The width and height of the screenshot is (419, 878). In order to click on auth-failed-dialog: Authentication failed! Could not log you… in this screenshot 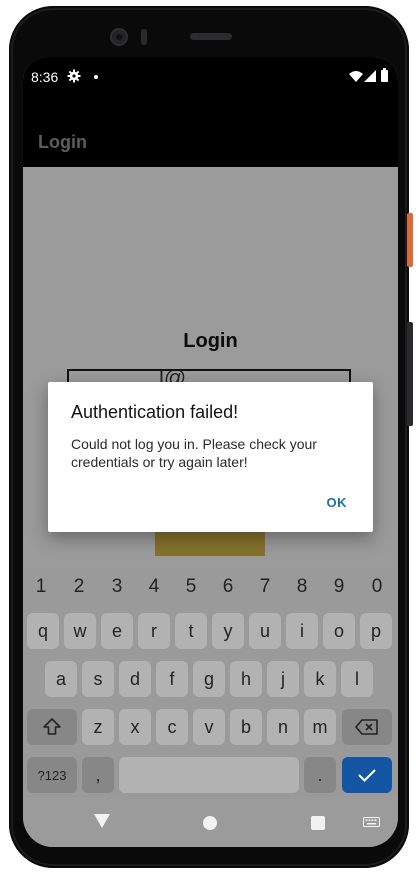, I will do `click(210, 457)`.